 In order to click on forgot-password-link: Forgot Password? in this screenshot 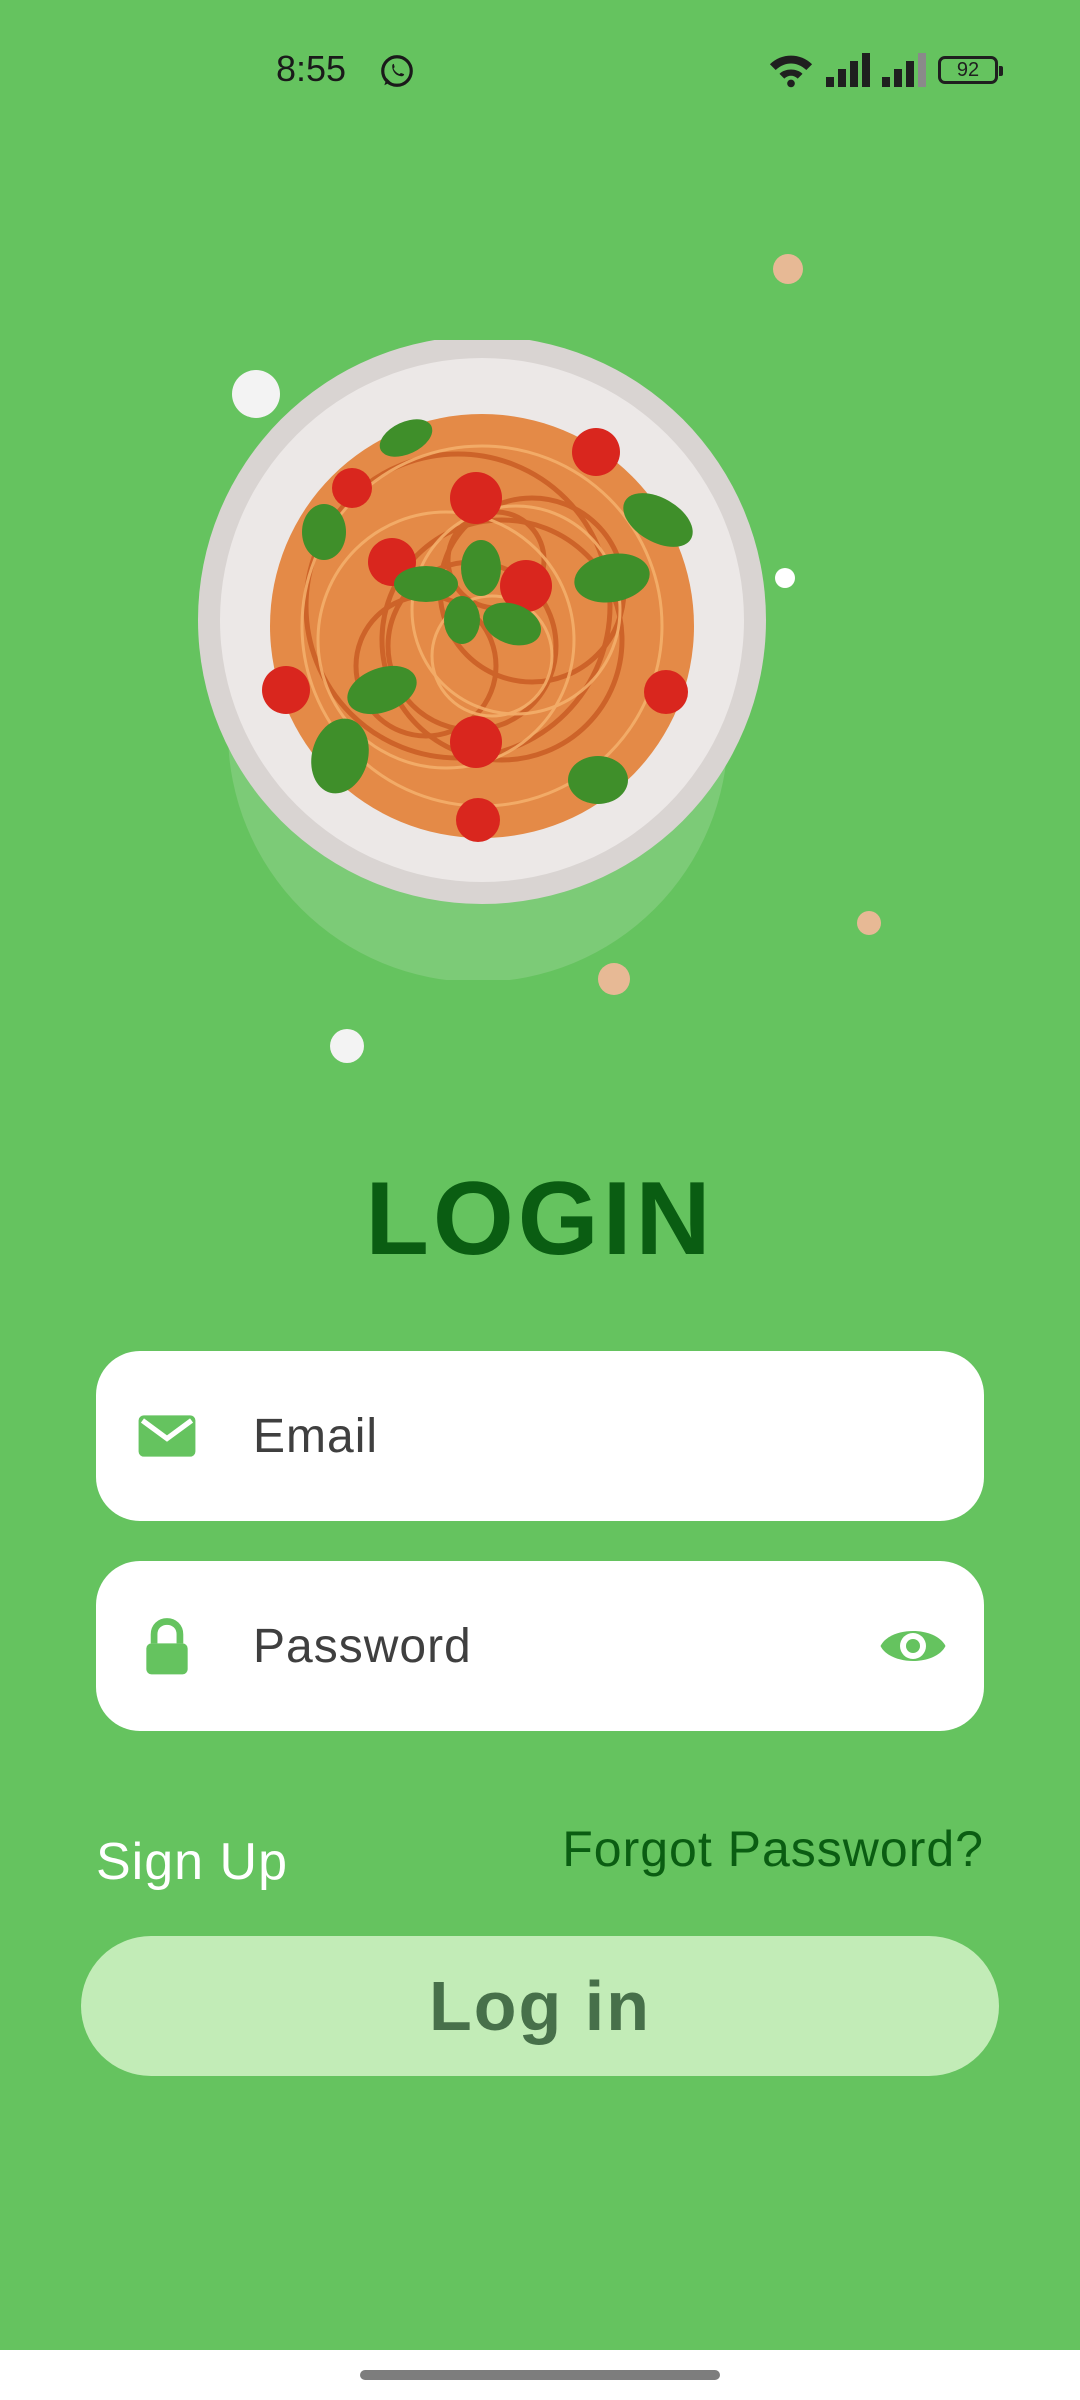, I will do `click(773, 1849)`.